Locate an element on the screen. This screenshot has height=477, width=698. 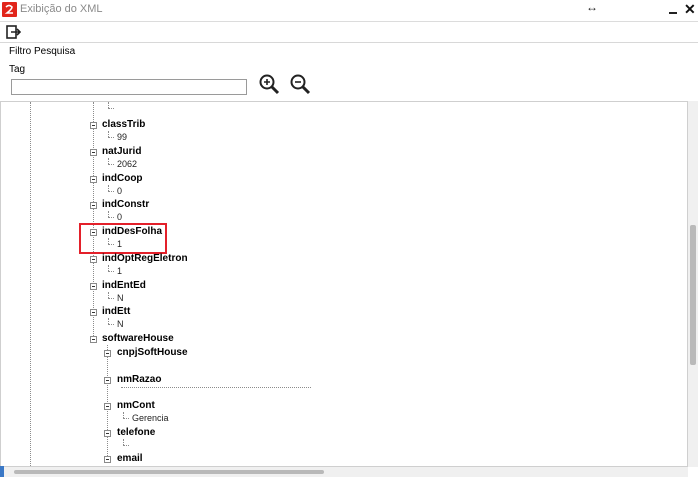
tree-node-label: nmRazao is located at coordinates (139, 379).